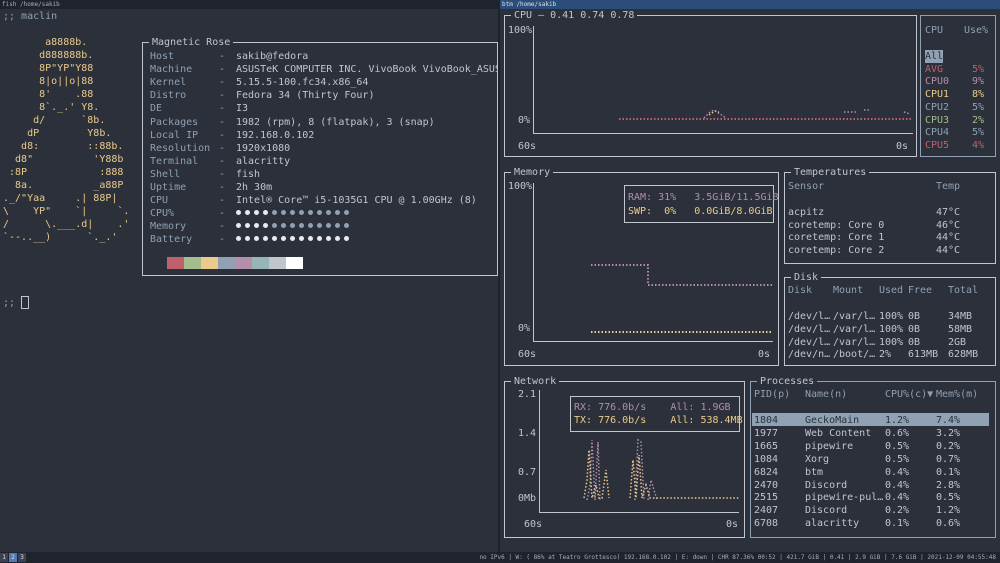  What do you see at coordinates (263, 148) in the screenshot?
I see `info-value: 1920x1080` at bounding box center [263, 148].